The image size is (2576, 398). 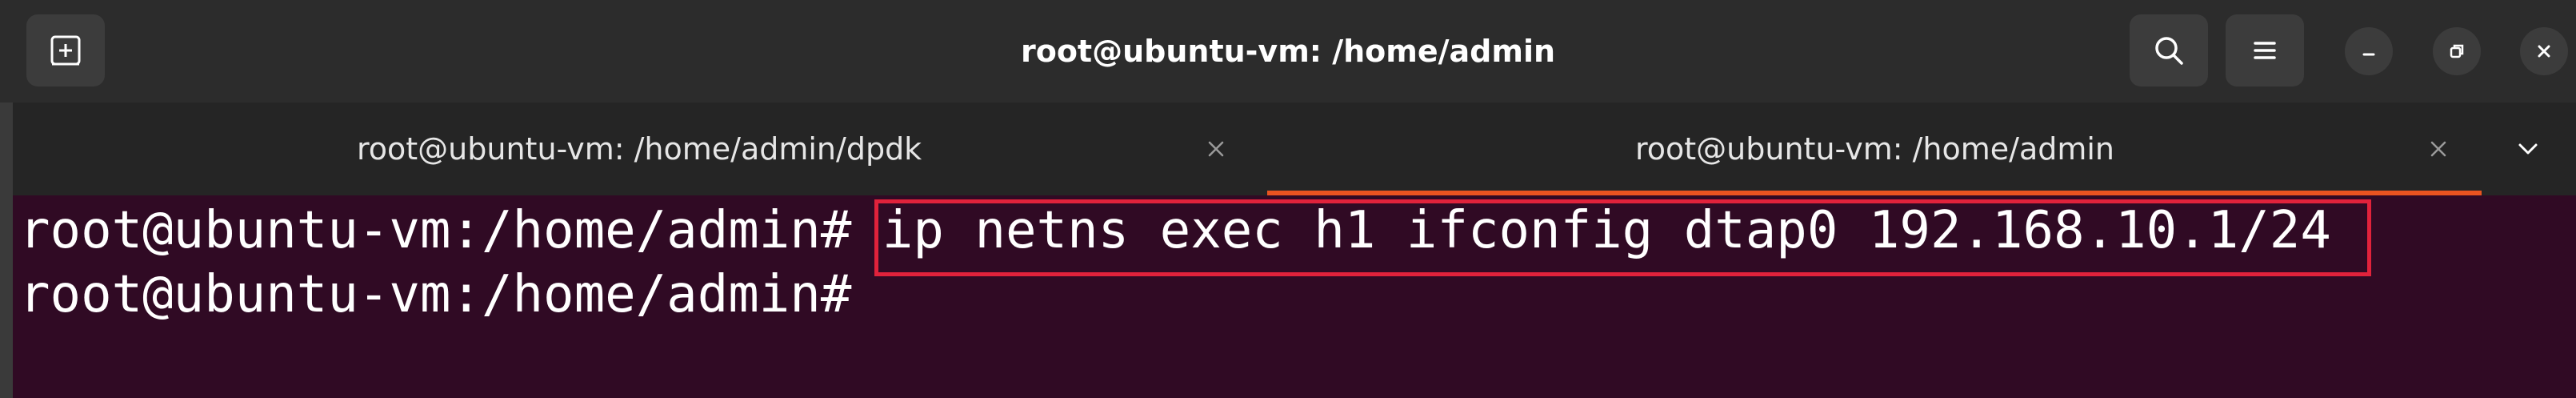 I want to click on new-tab-button, so click(x=65, y=50).